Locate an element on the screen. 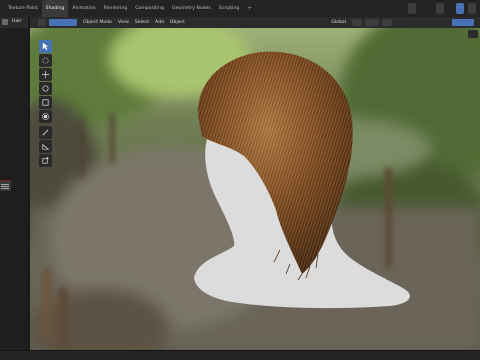 Image resolution: width=480 pixels, height=360 pixels. rotate-icon is located at coordinates (45, 88).